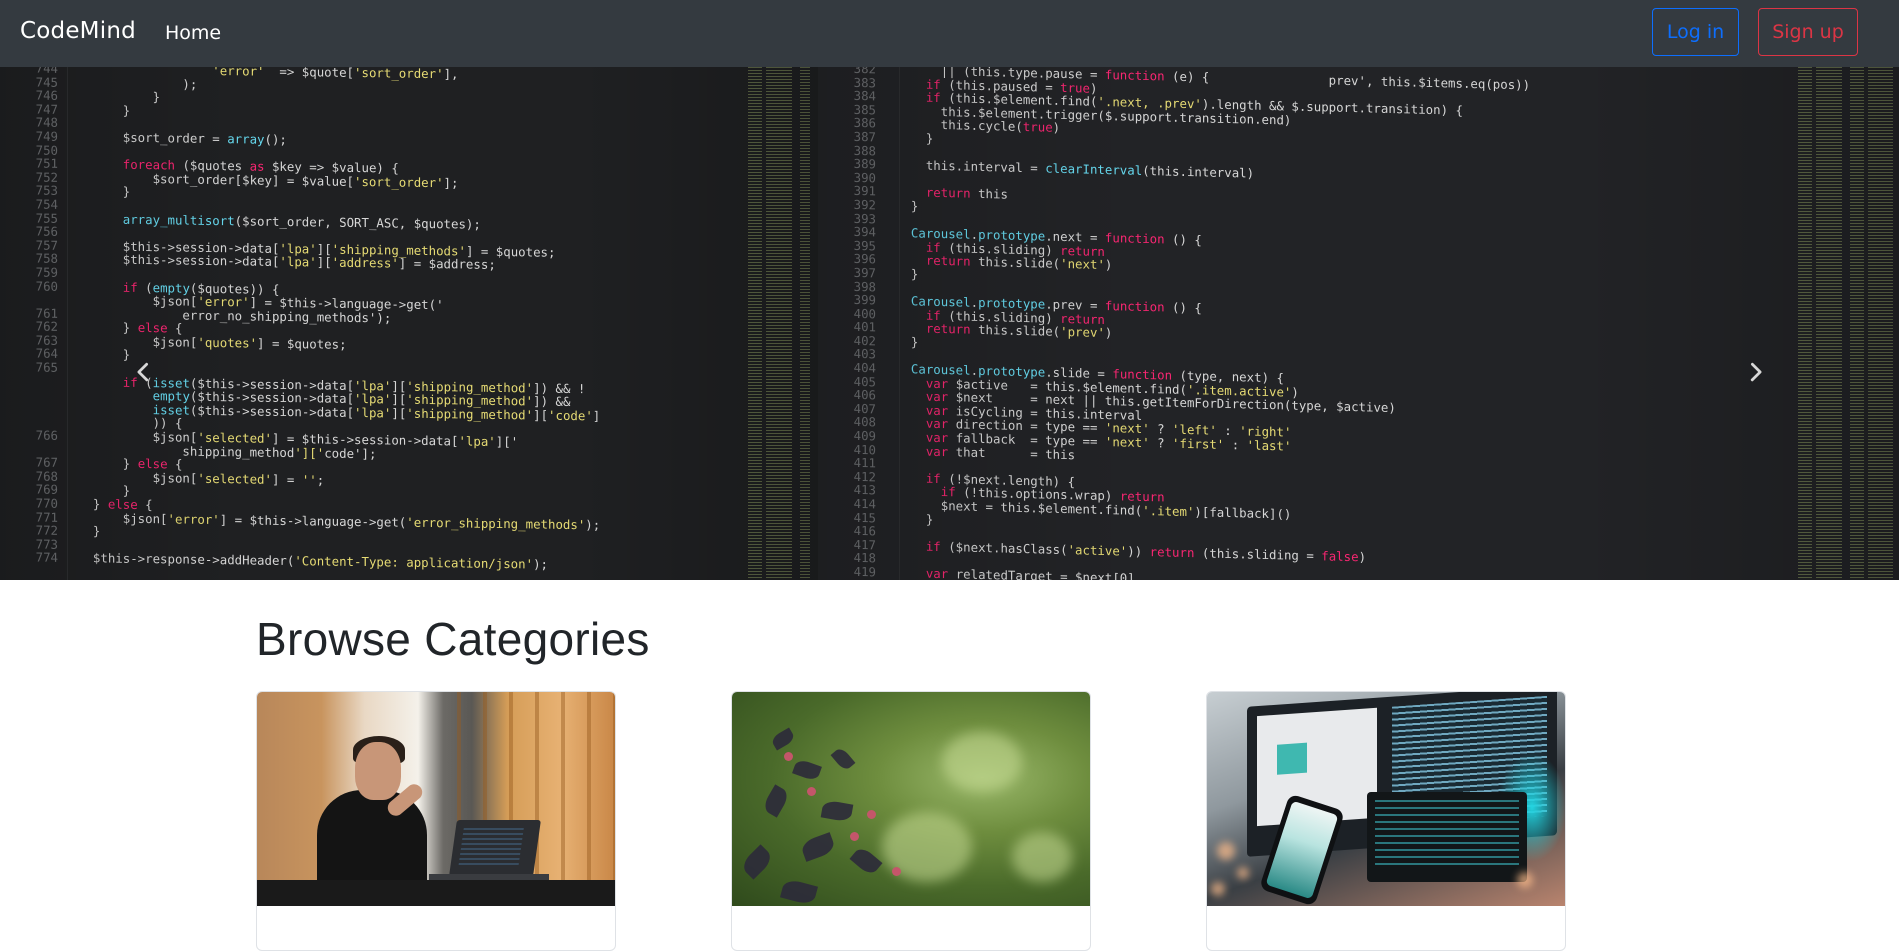 The height and width of the screenshot is (951, 1899). What do you see at coordinates (46, 245) in the screenshot?
I see `line-number: 757` at bounding box center [46, 245].